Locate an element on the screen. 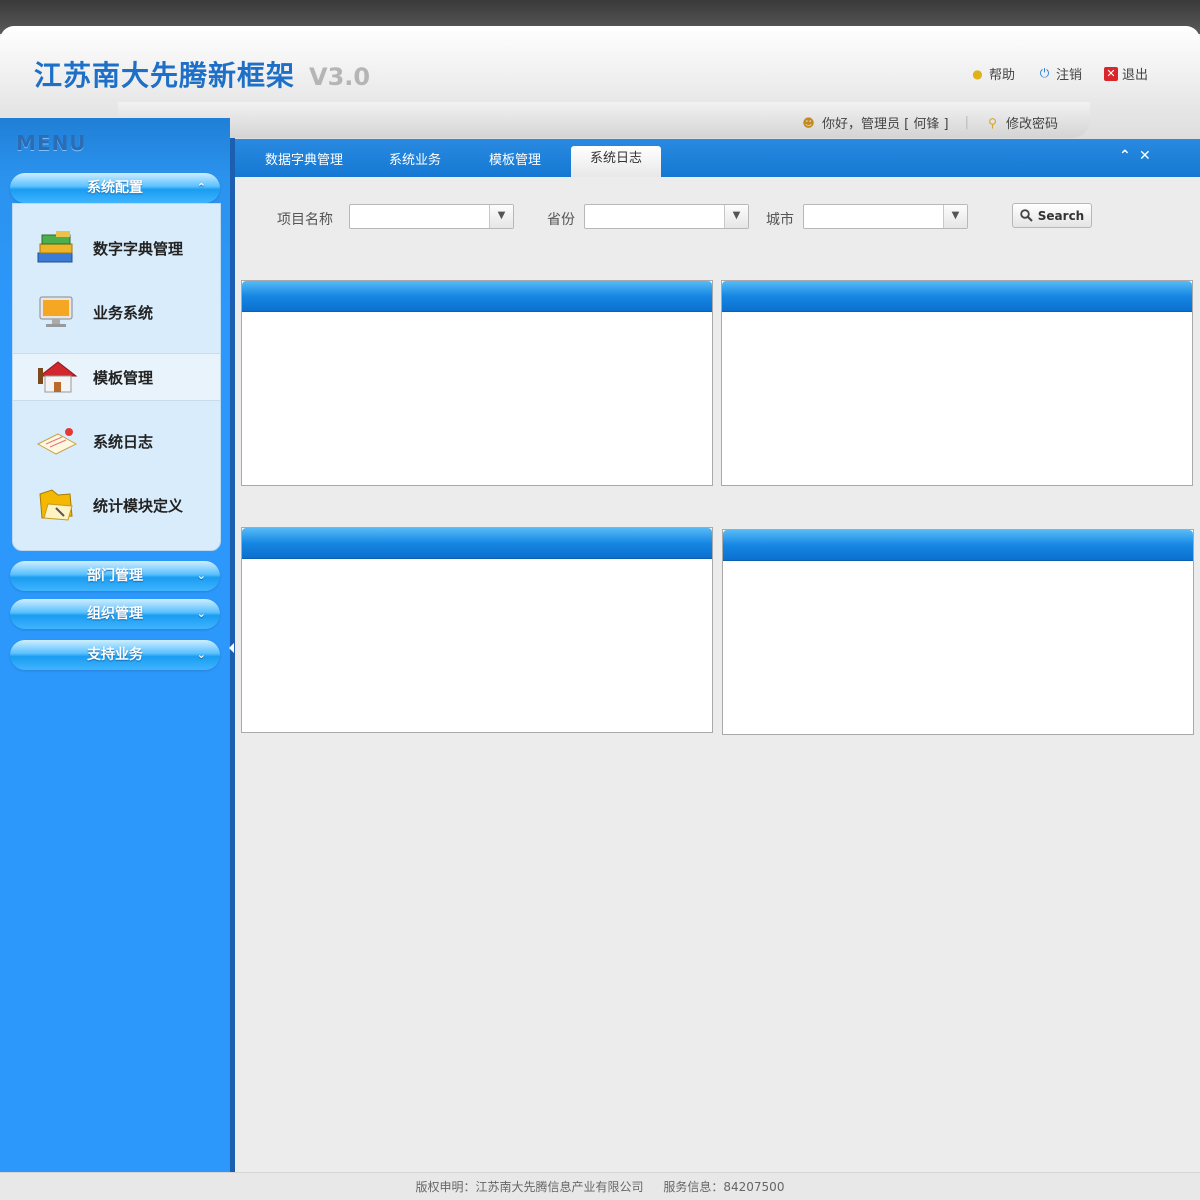  help-link: ● 帮助 is located at coordinates (992, 74).